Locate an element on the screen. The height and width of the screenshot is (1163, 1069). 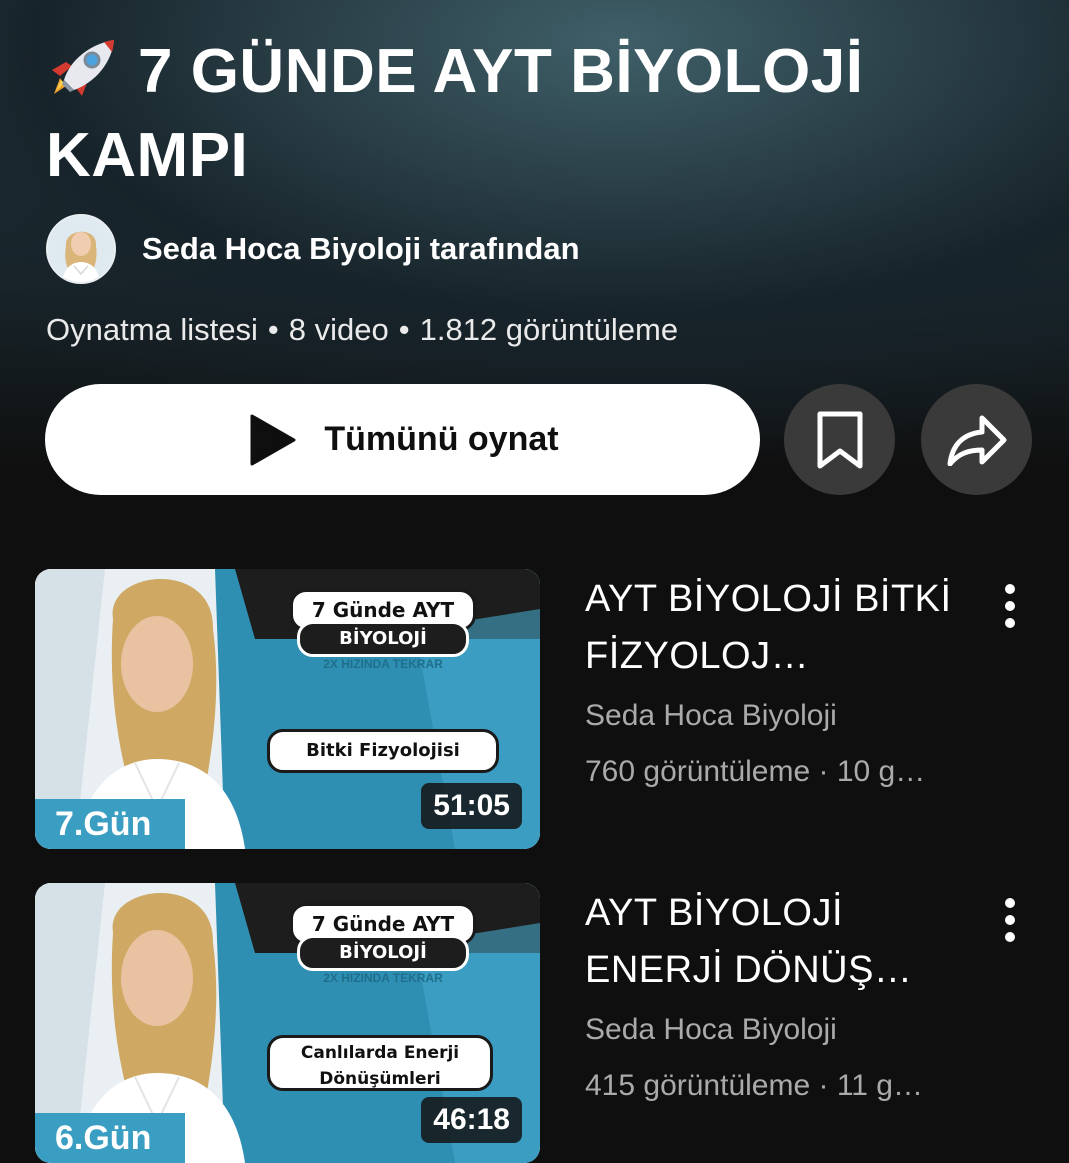
thumb-day-label: 7.Gün is located at coordinates (110, 824).